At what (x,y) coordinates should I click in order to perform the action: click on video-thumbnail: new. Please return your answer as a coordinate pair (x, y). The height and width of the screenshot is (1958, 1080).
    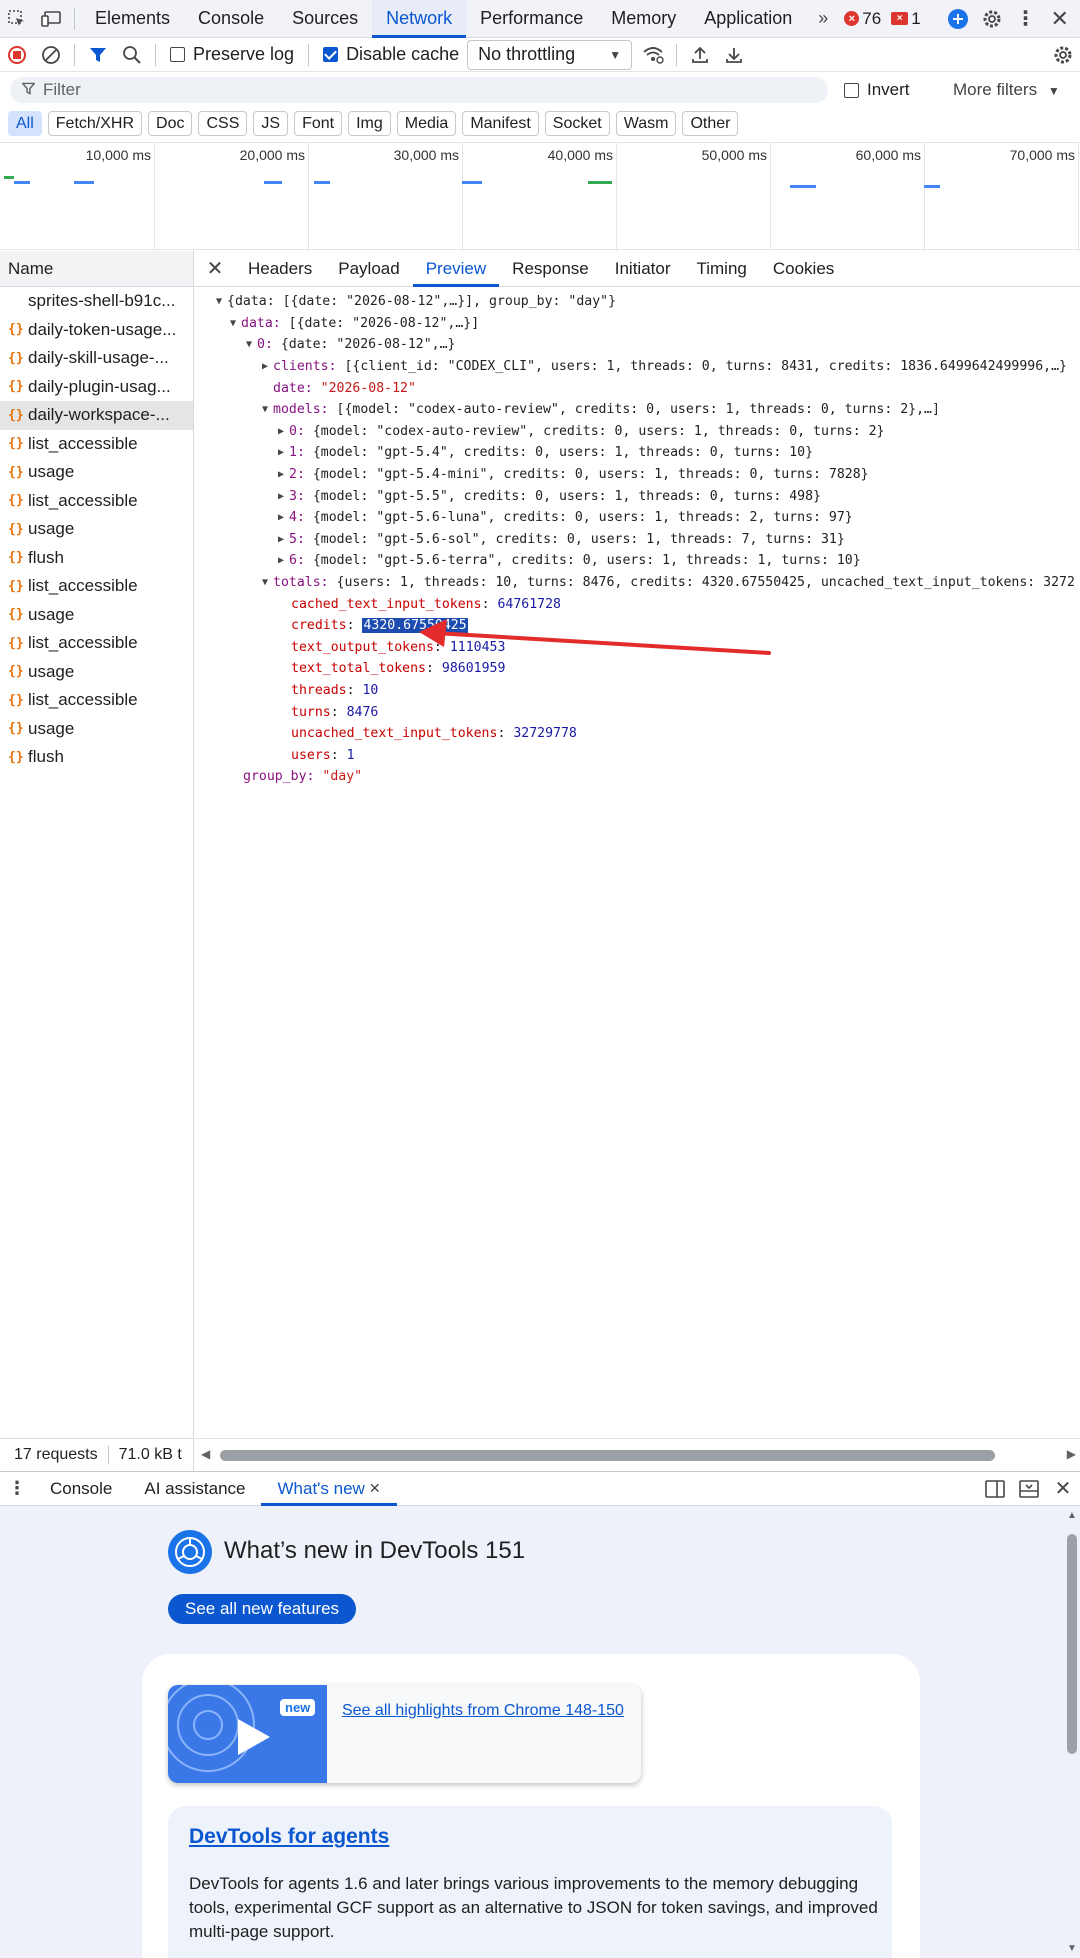
    Looking at the image, I should click on (247, 1734).